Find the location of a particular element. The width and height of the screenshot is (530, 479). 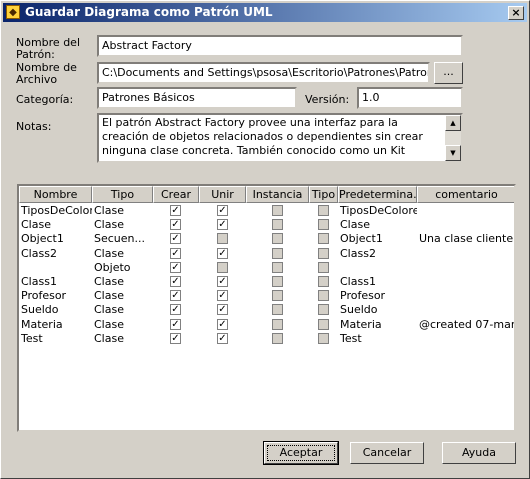

categoria-input: Patrones Básicos is located at coordinates (197, 98).